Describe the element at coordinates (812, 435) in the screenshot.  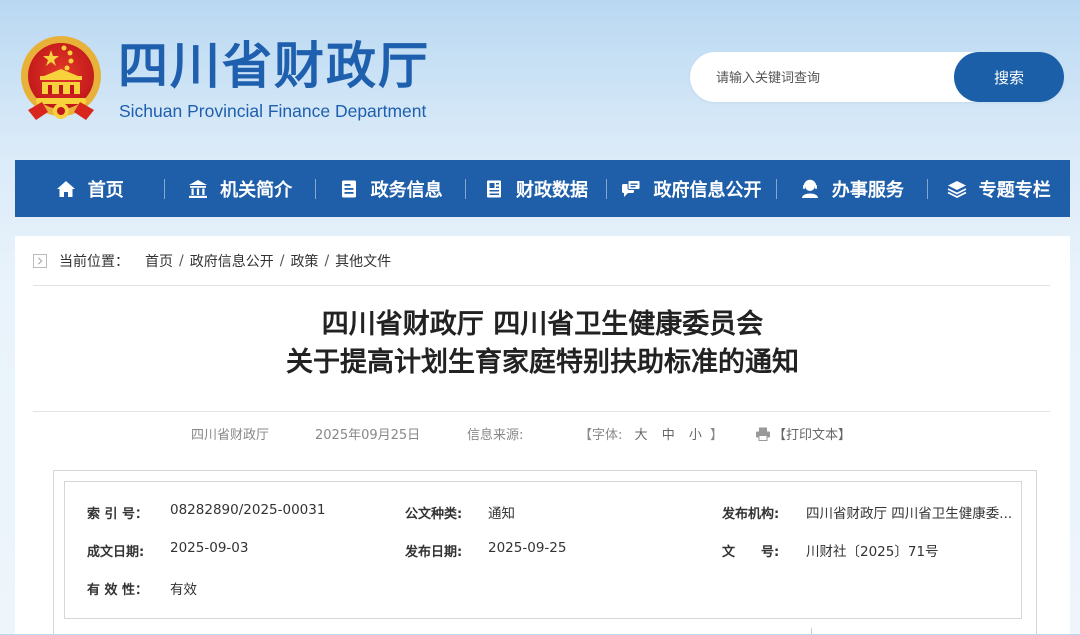
I see `print-label: 【打印文本】` at that location.